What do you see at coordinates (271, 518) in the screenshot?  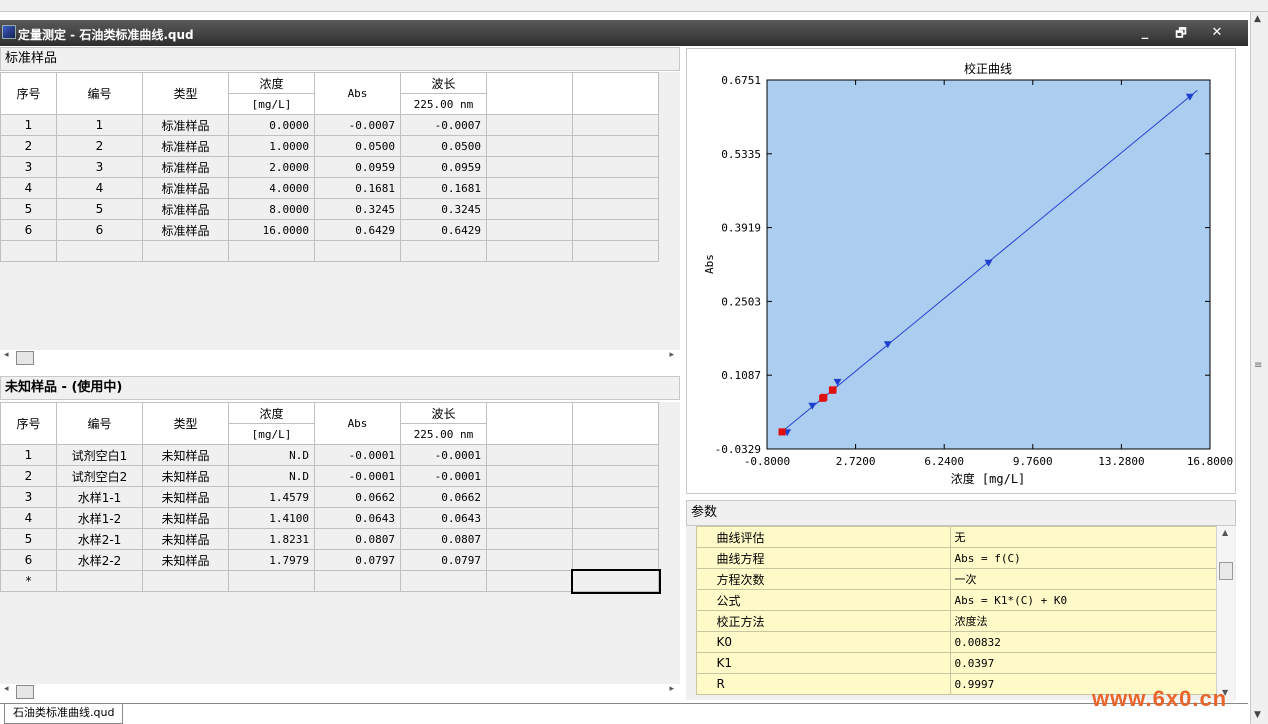 I see `cell-concentration: 1.4100` at bounding box center [271, 518].